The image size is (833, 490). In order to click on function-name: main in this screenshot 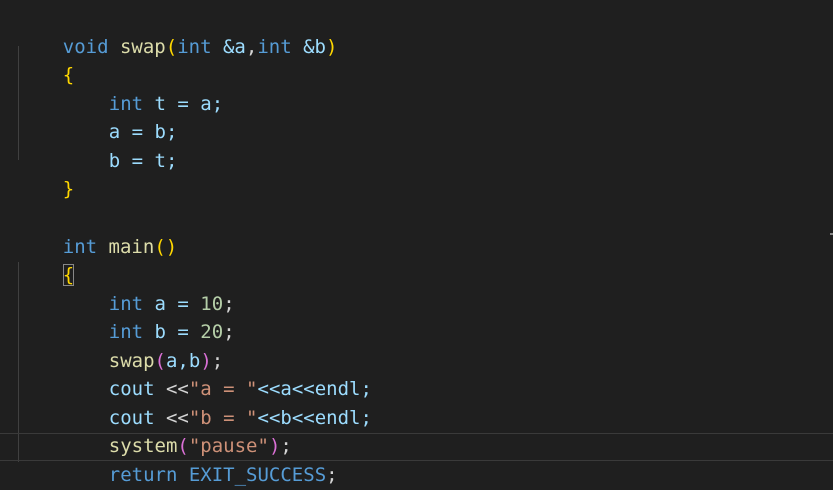, I will do `click(131, 247)`.